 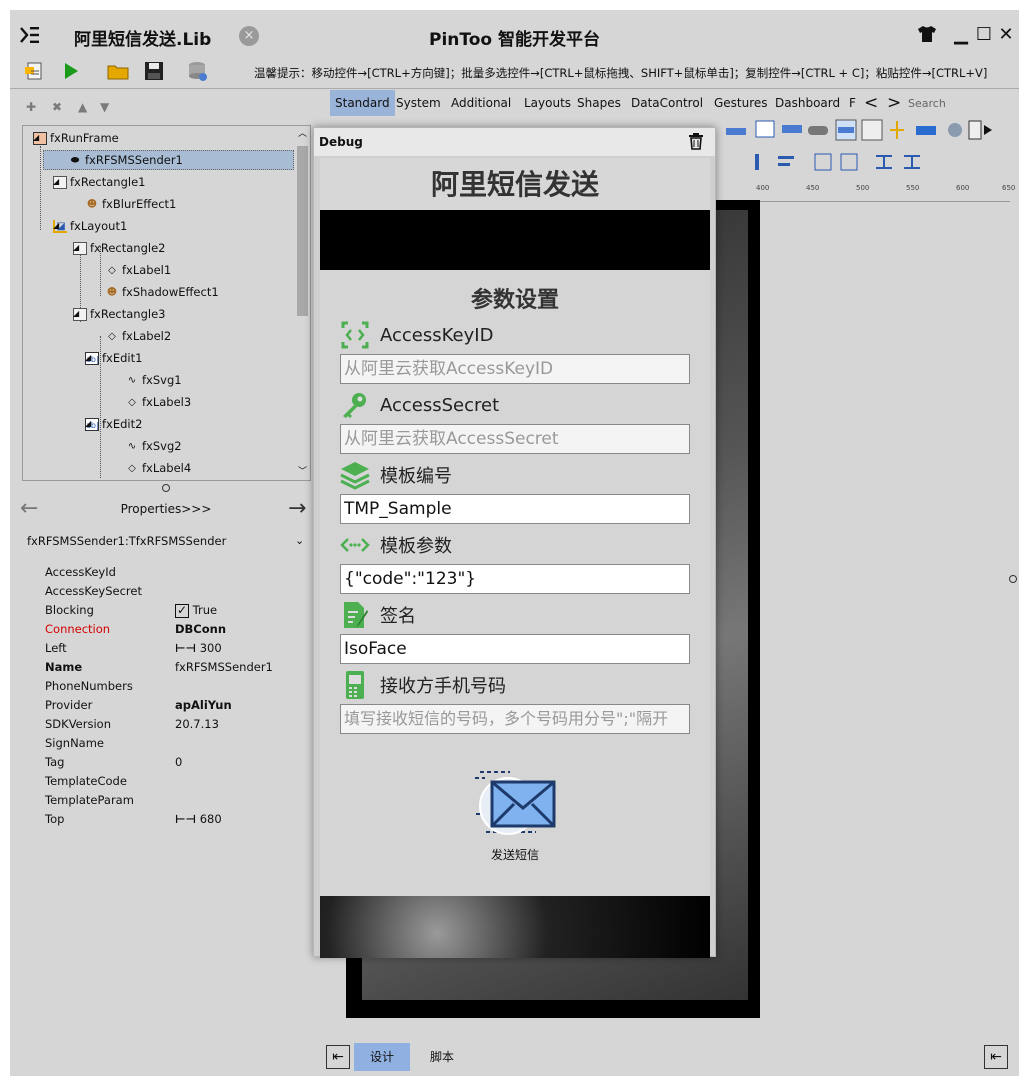 I want to click on tab-gestures: Gestures, so click(x=741, y=103).